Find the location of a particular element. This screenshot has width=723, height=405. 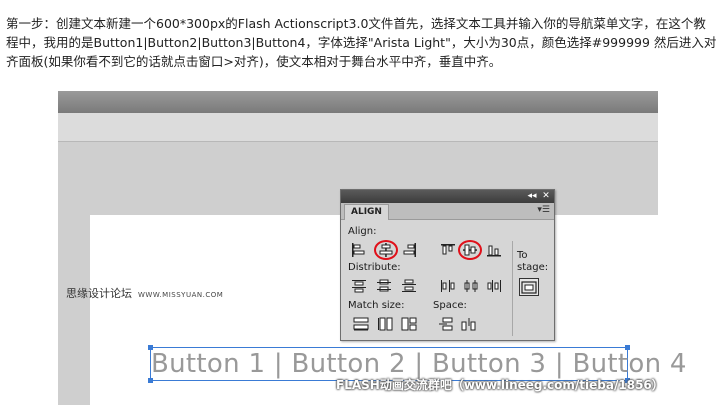

selection-handle-tl is located at coordinates (150, 347).